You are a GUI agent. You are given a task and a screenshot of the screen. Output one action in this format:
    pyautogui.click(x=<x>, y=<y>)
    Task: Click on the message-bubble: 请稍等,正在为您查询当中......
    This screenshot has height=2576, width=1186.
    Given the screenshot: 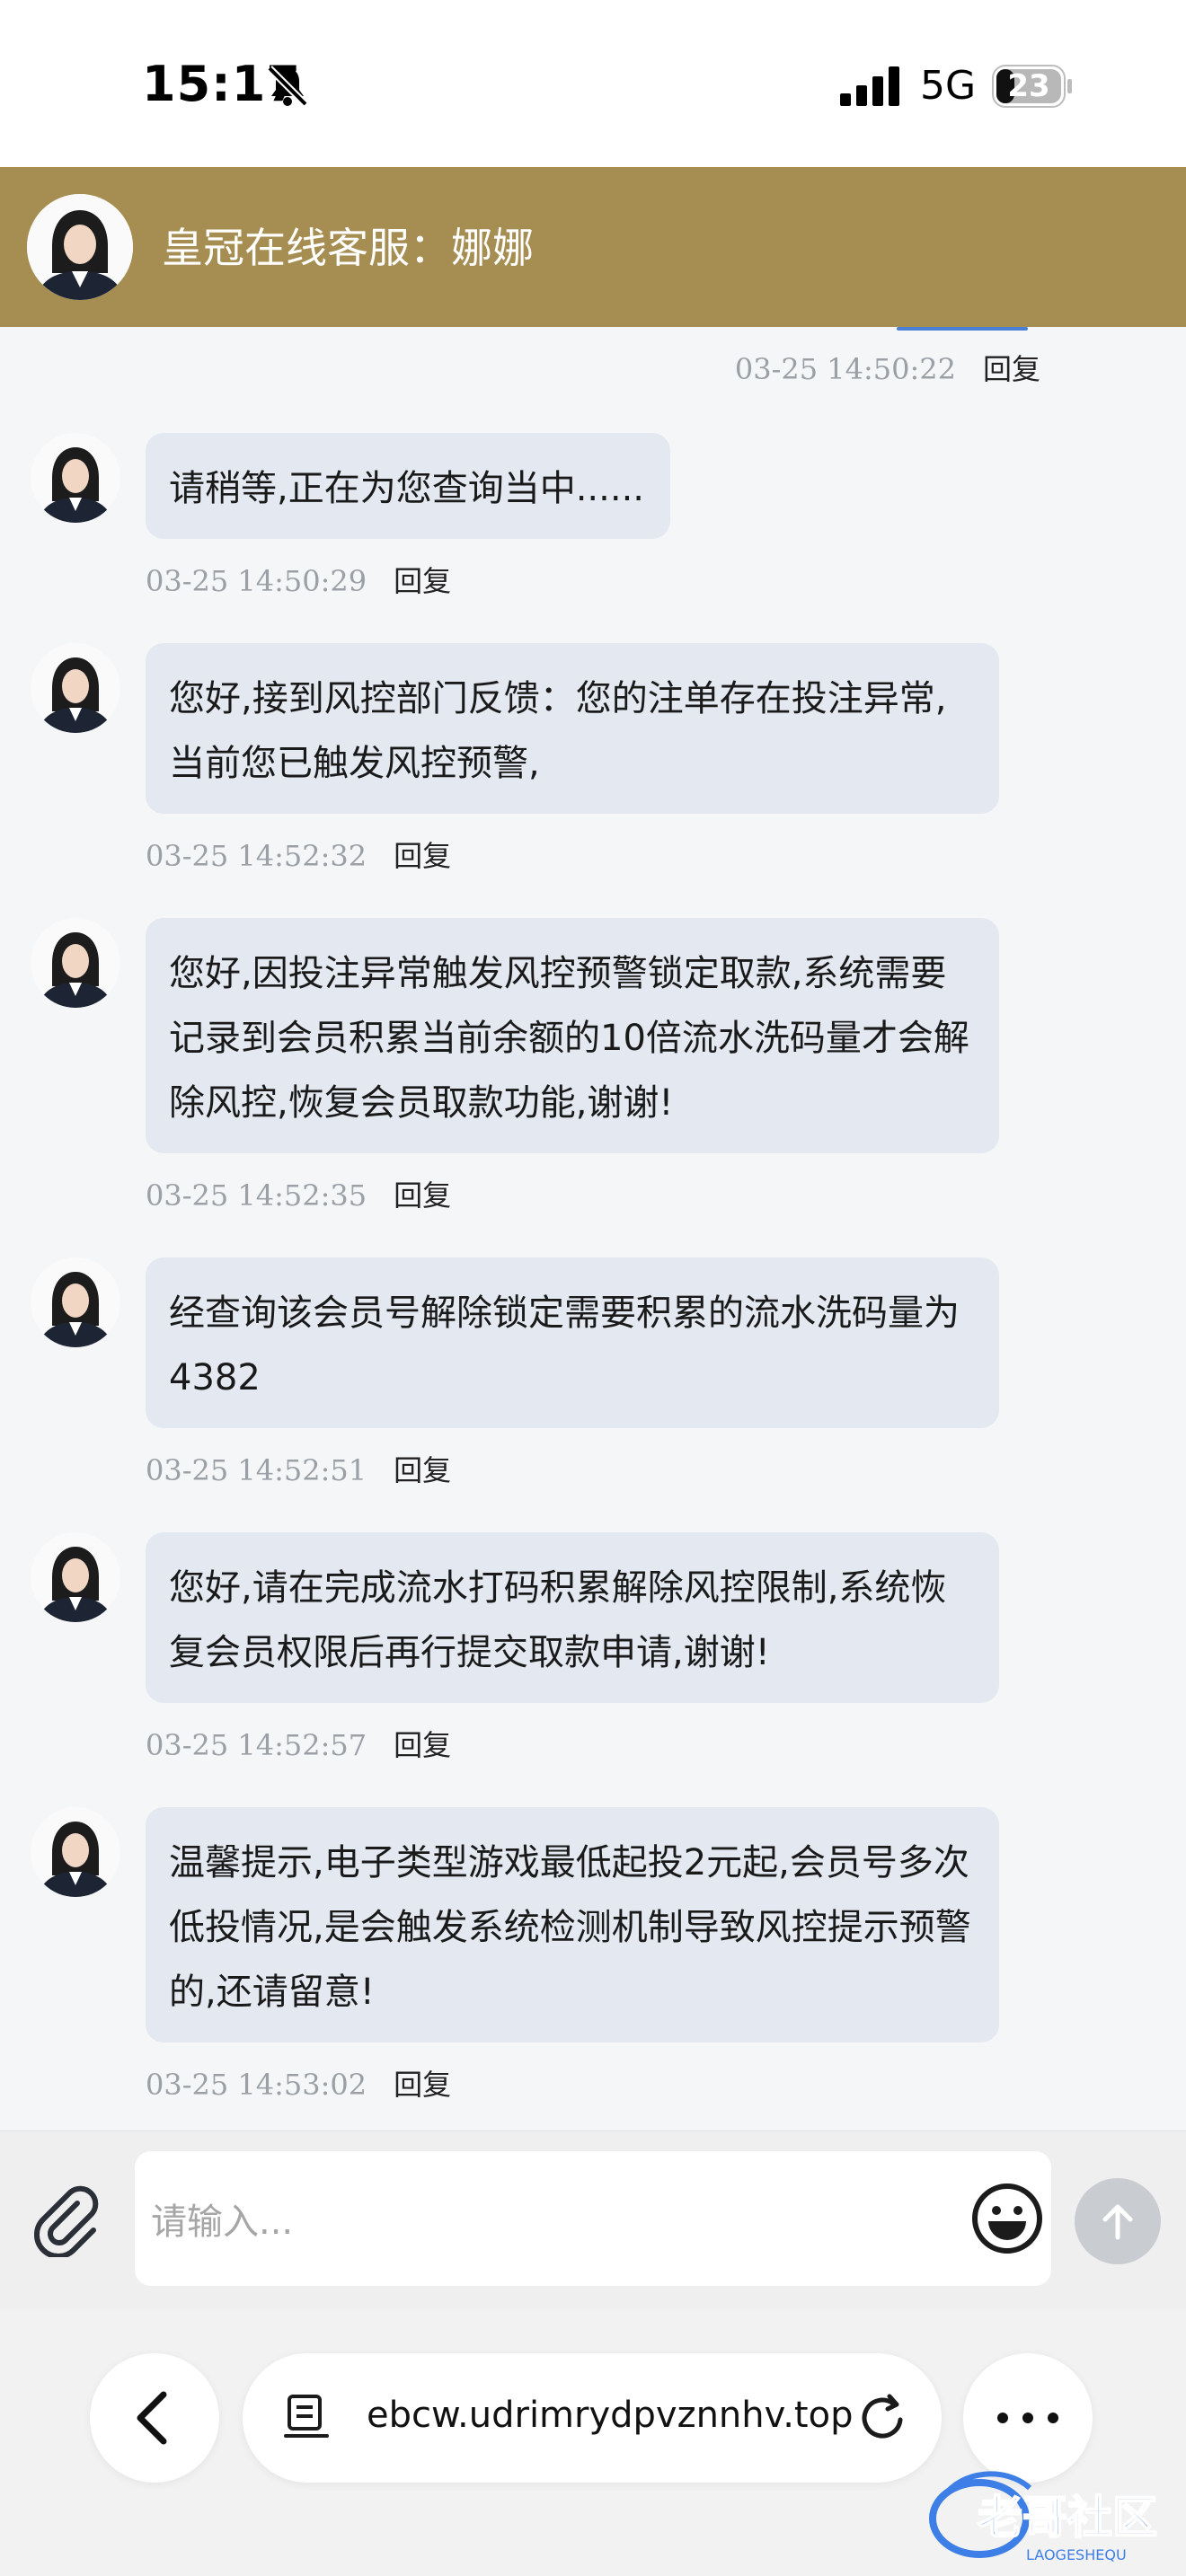 What is the action you would take?
    pyautogui.click(x=408, y=486)
    